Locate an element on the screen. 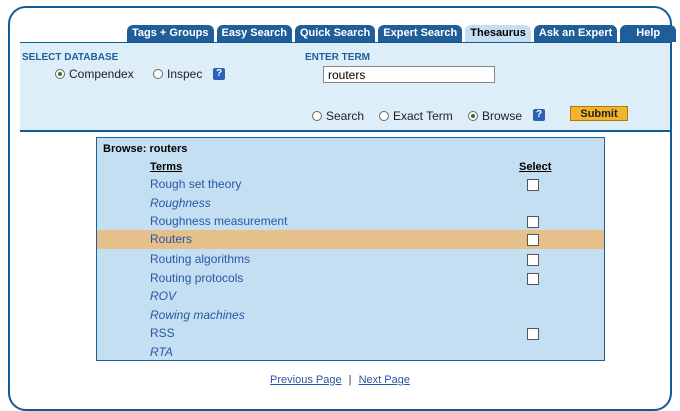 This screenshot has width=680, height=411. tab-help: Help is located at coordinates (648, 33).